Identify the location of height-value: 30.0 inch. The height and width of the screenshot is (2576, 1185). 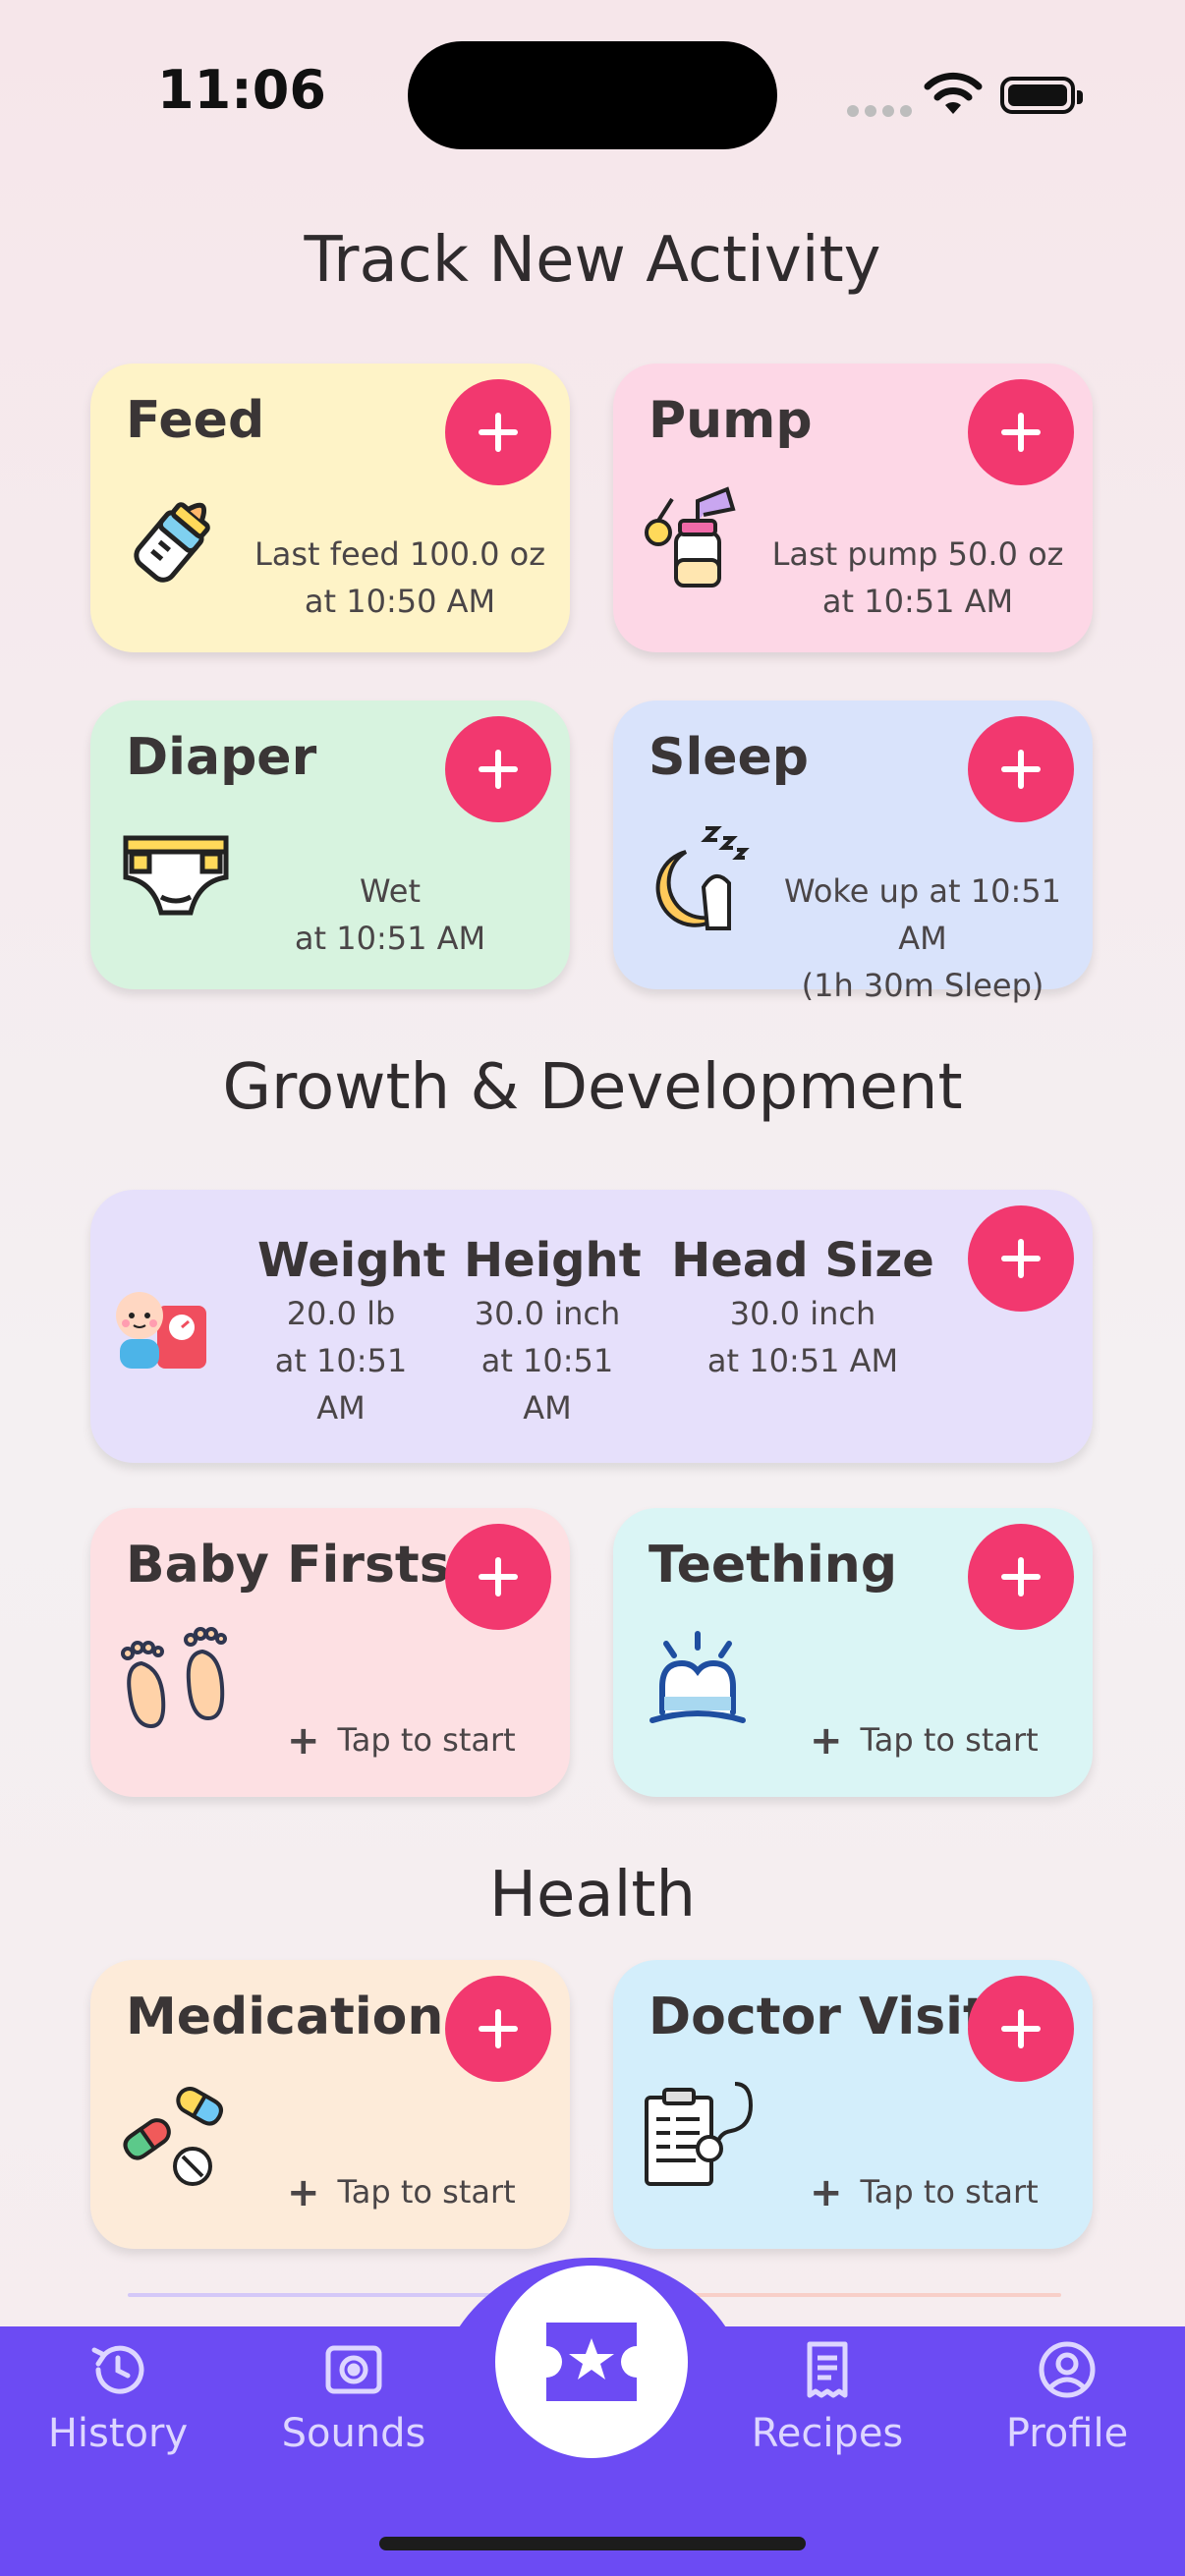
(548, 1313).